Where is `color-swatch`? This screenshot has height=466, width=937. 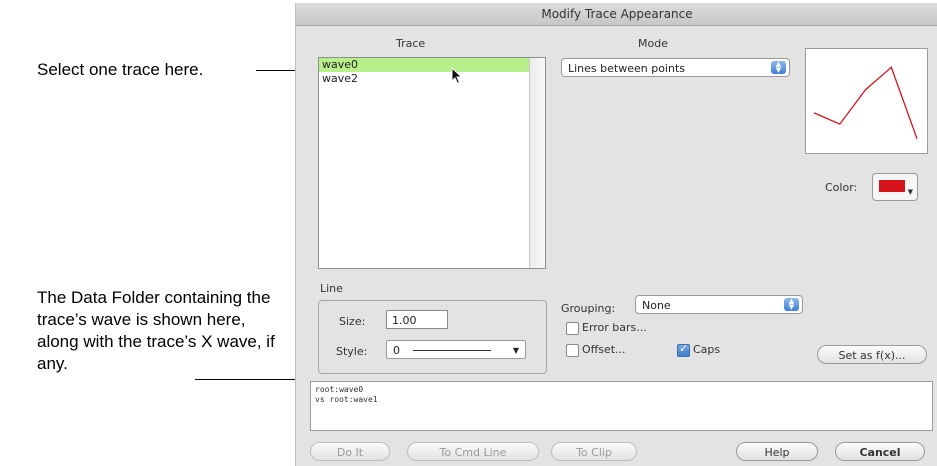
color-swatch is located at coordinates (892, 186).